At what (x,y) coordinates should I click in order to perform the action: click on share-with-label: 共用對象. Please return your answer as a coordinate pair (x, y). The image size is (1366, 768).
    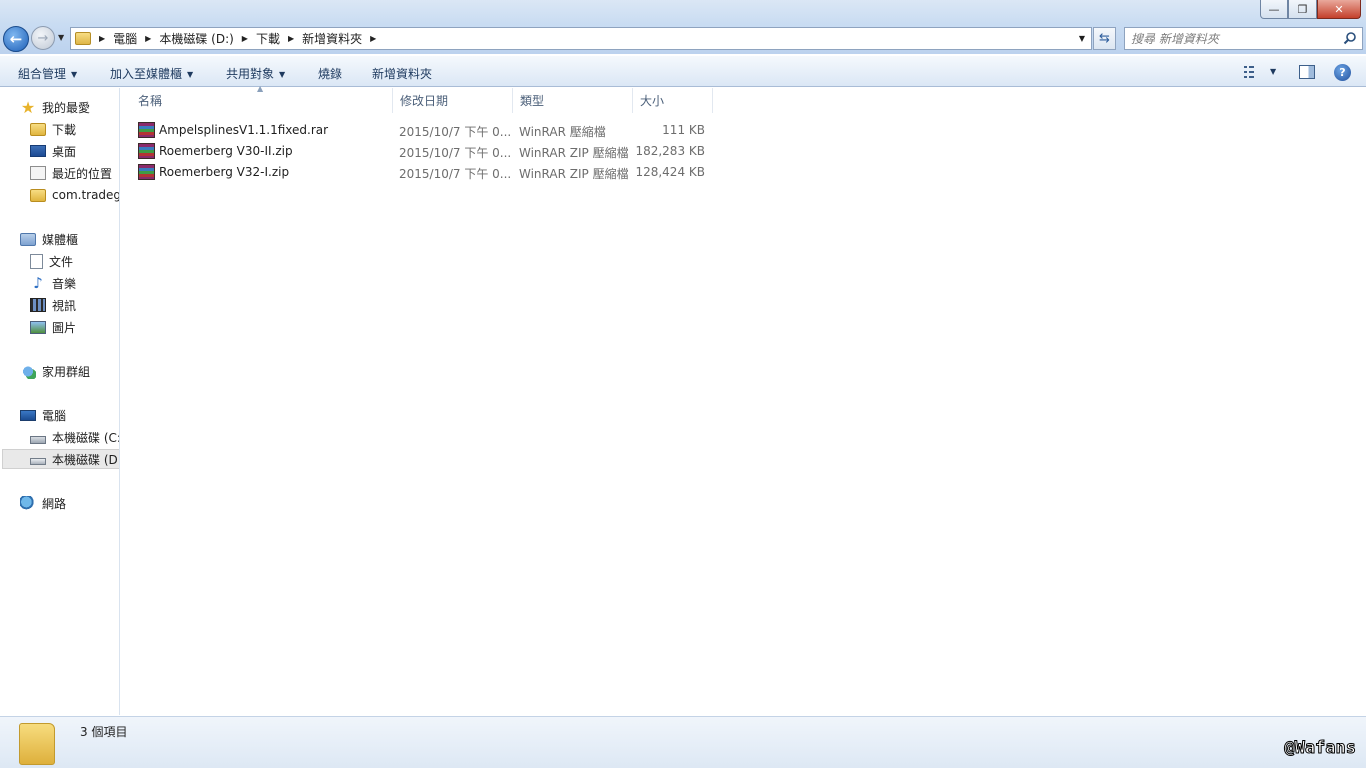
    Looking at the image, I should click on (250, 74).